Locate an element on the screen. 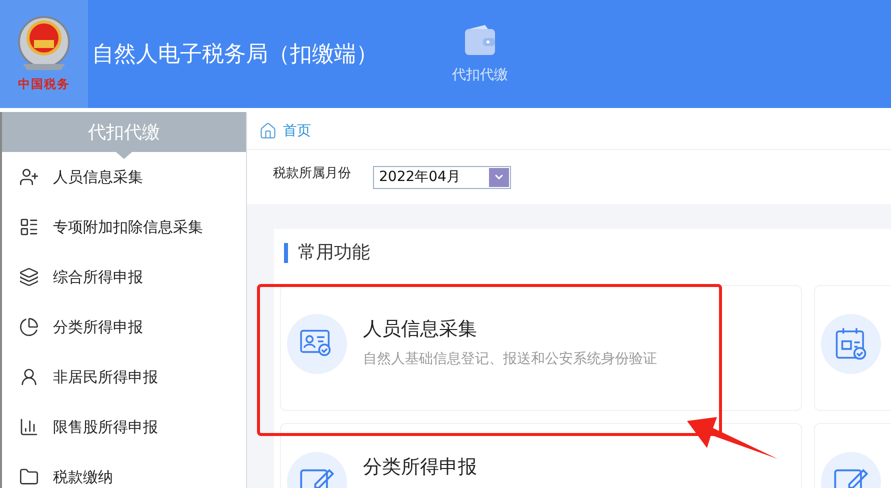  title-pointer is located at coordinates (124, 155).